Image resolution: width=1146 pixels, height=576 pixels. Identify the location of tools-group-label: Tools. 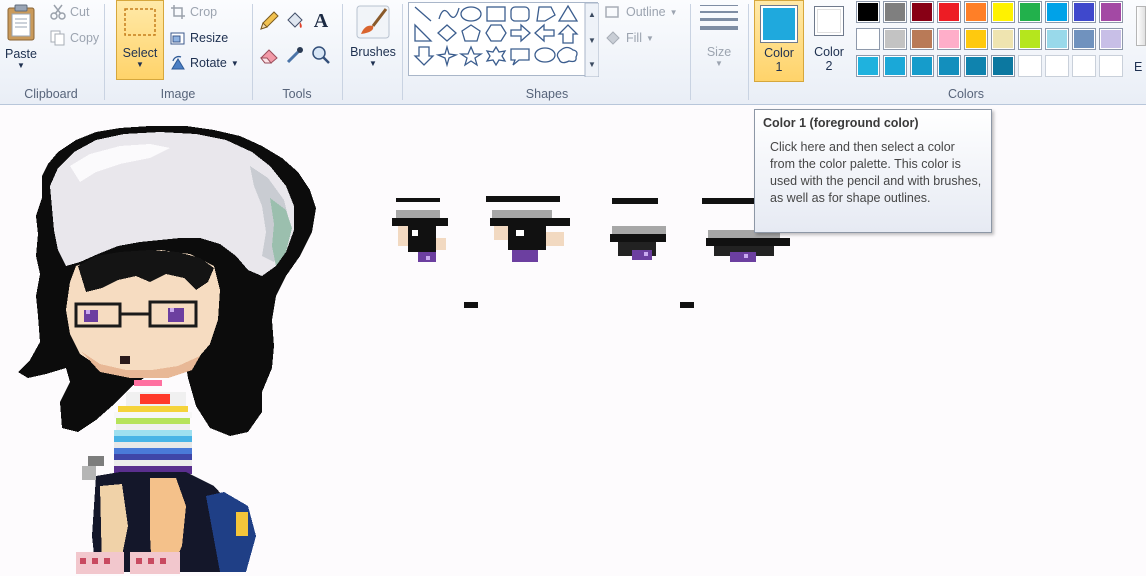
(297, 94).